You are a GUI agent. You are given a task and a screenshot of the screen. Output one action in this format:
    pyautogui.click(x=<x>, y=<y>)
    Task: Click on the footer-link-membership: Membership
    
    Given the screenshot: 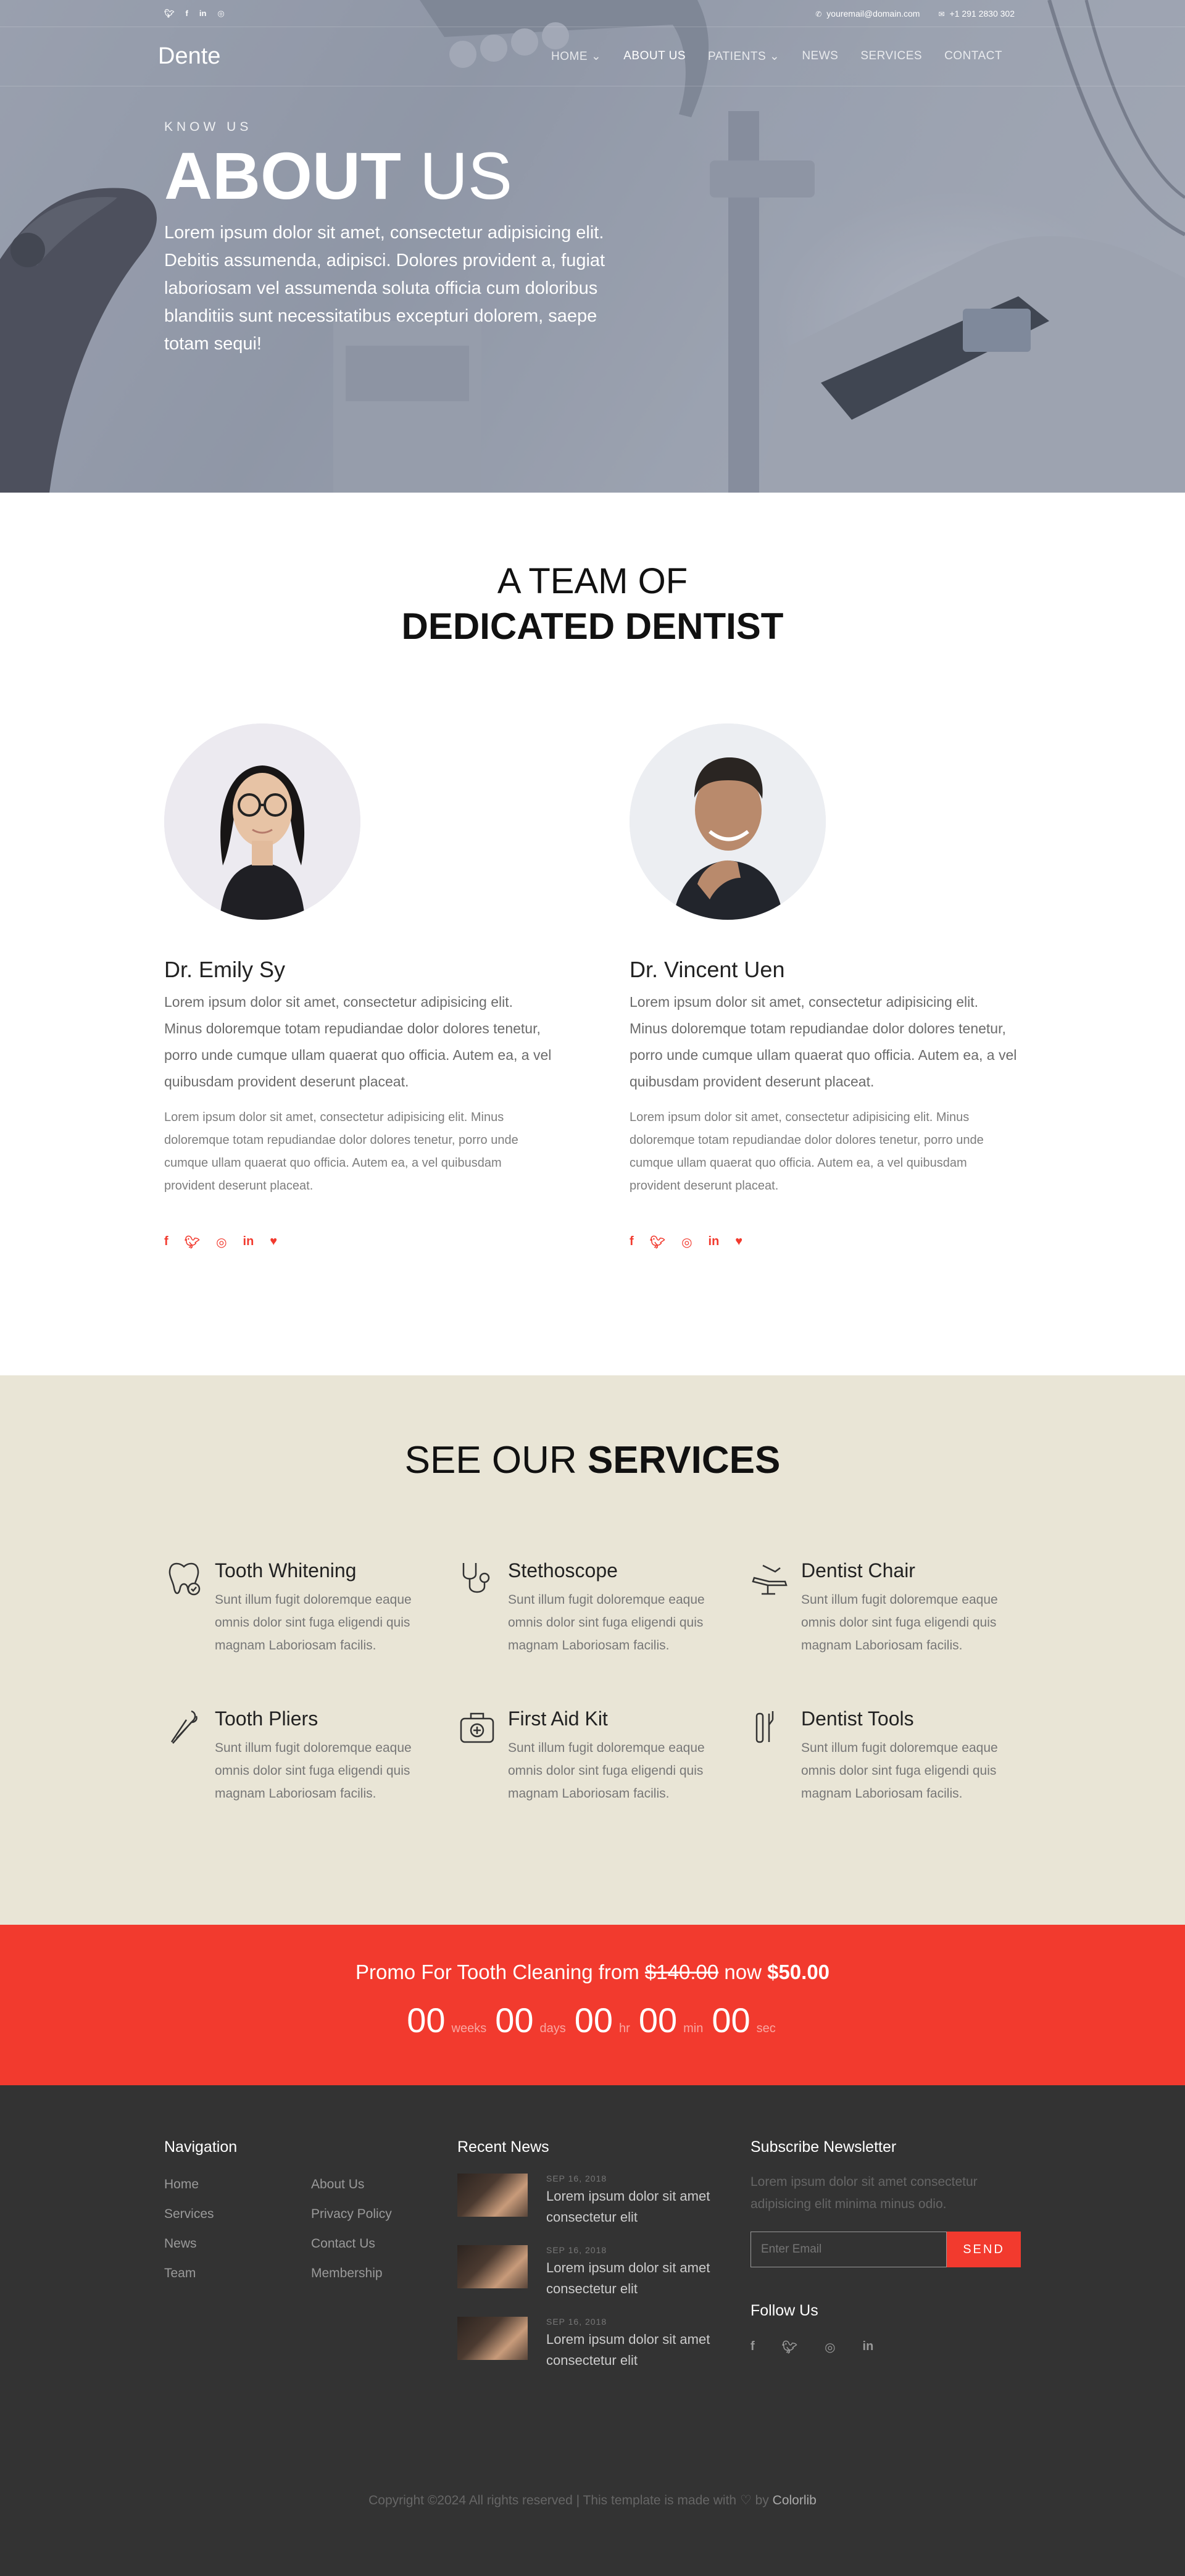 What is the action you would take?
    pyautogui.click(x=372, y=2273)
    